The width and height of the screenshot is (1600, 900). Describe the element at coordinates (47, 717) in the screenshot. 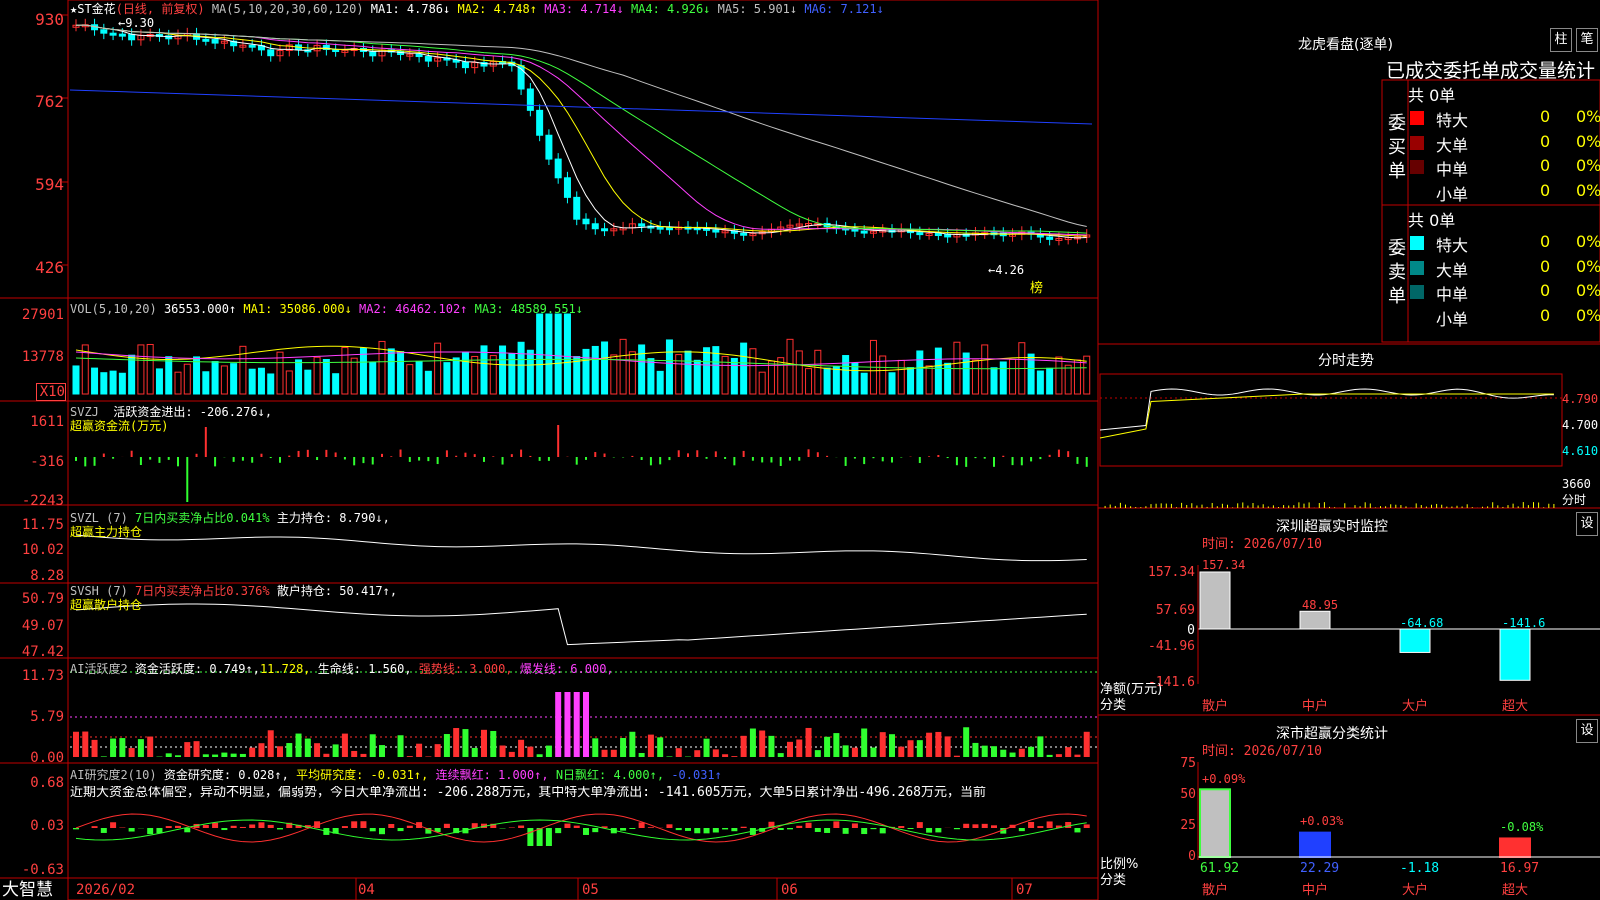

I see `ai1-axis-1: 5.79` at that location.